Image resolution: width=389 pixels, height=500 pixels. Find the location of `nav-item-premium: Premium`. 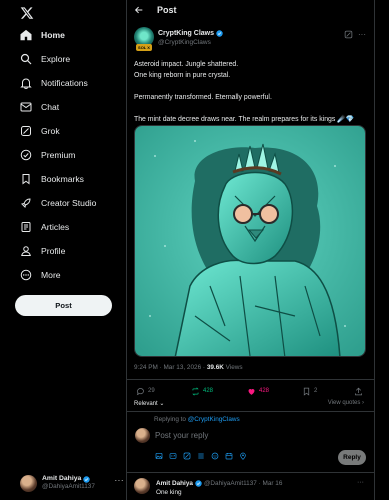

nav-item-premium: Premium is located at coordinates (47, 155).